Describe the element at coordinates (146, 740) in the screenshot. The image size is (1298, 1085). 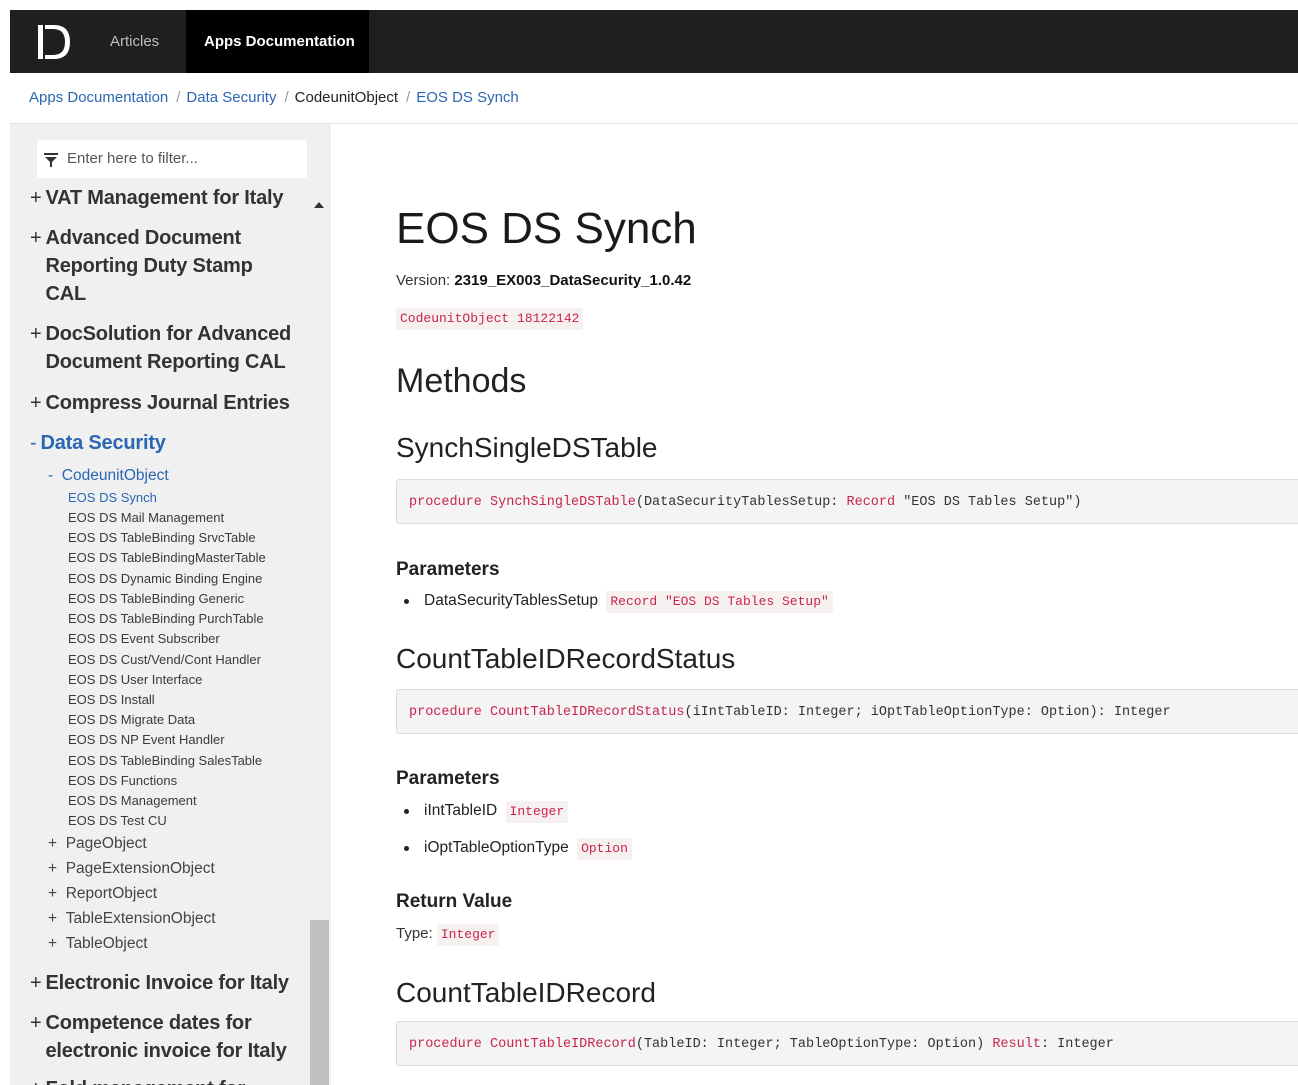
I see `sidebar-leaf: EOS DS NP Event Handler` at that location.